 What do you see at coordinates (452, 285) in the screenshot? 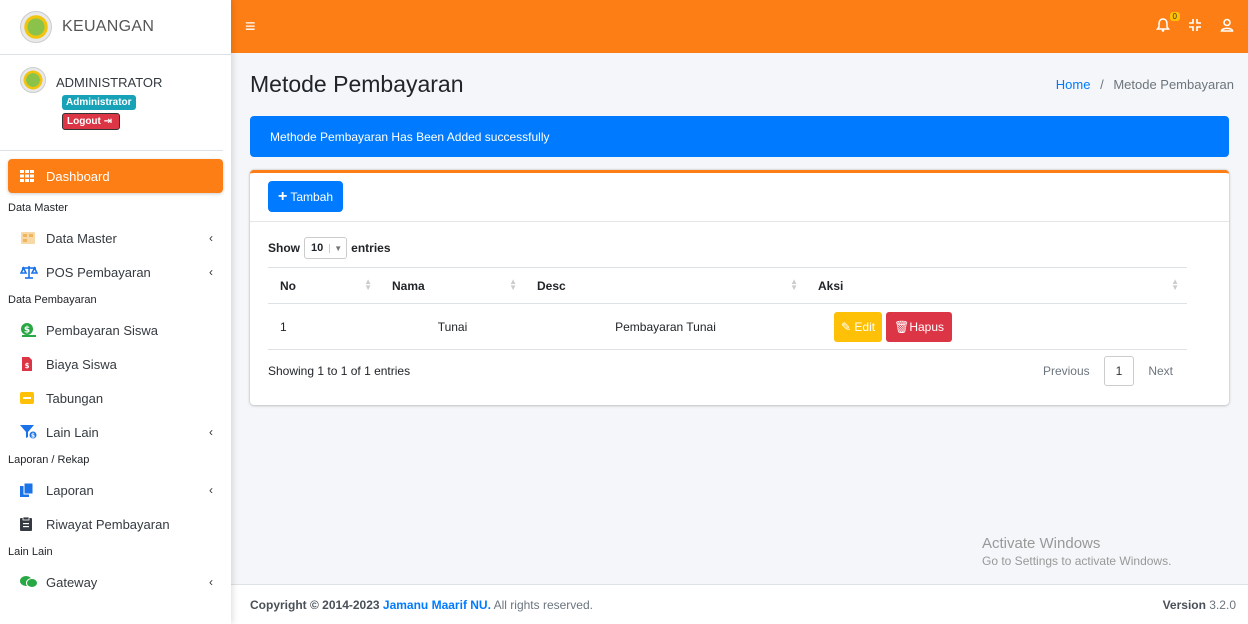
I see `column-header-nama: Nama ▲ ▼` at bounding box center [452, 285].